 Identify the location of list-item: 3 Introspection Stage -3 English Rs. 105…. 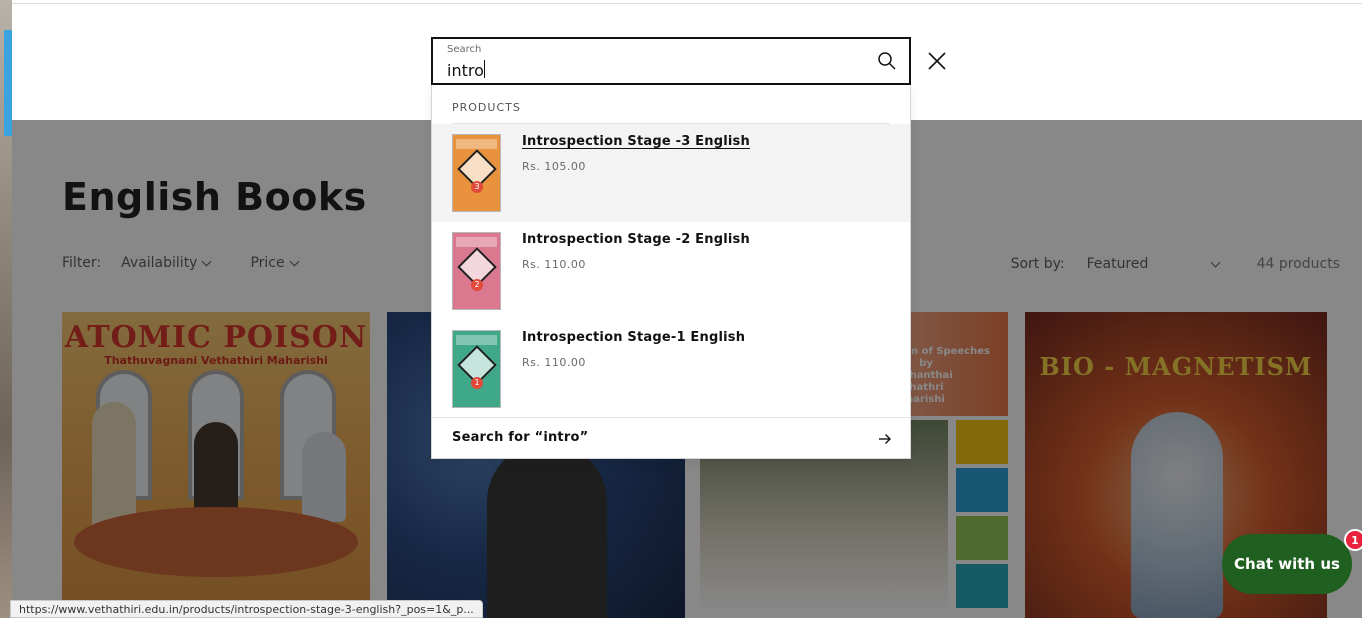
(671, 173).